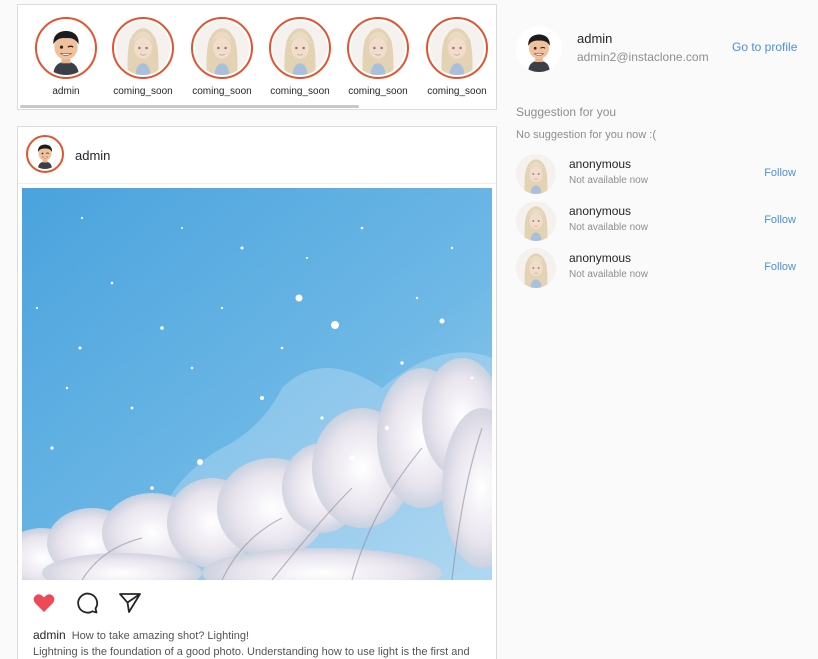 The width and height of the screenshot is (818, 659). What do you see at coordinates (566, 112) in the screenshot?
I see `suggestions-title: Suggestion for you` at bounding box center [566, 112].